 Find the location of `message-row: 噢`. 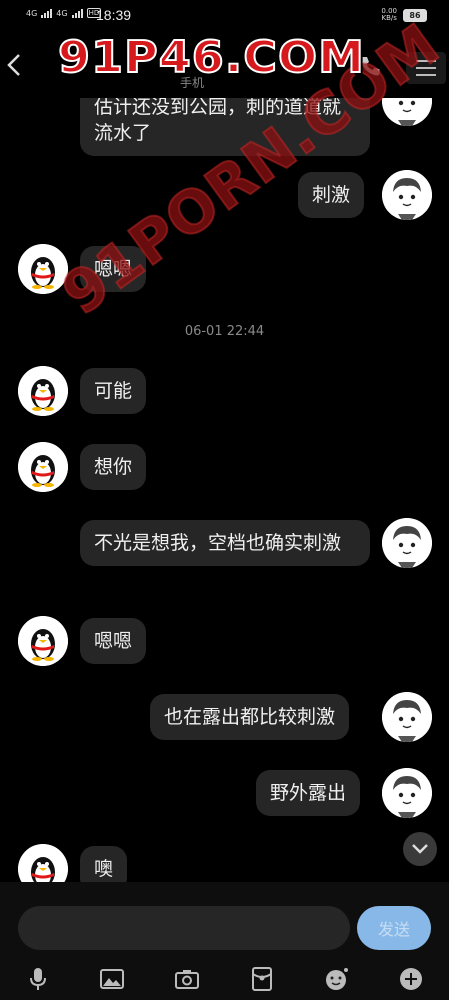

message-row: 噢 is located at coordinates (104, 864).